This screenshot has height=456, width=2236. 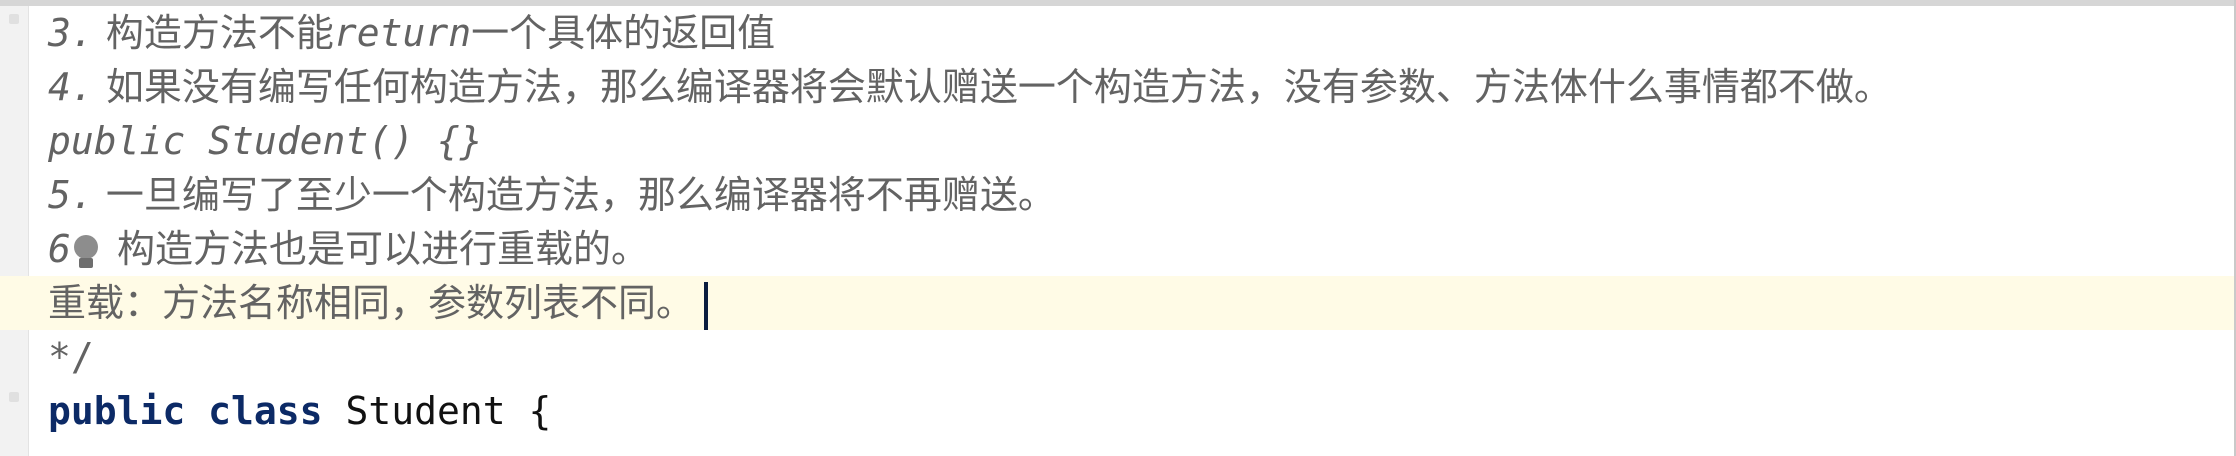 I want to click on comment-text: 重载：方法名称相同，参数列表不同。, so click(x=378, y=303).